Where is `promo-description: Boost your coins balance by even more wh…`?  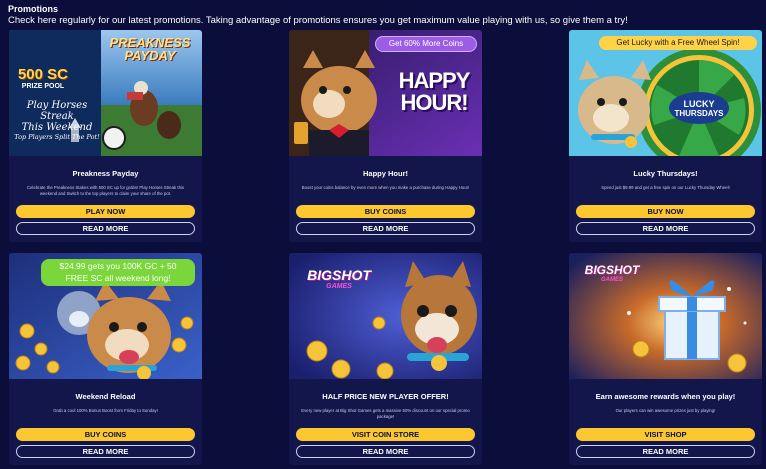 promo-description: Boost your coins balance by even more wh… is located at coordinates (385, 187).